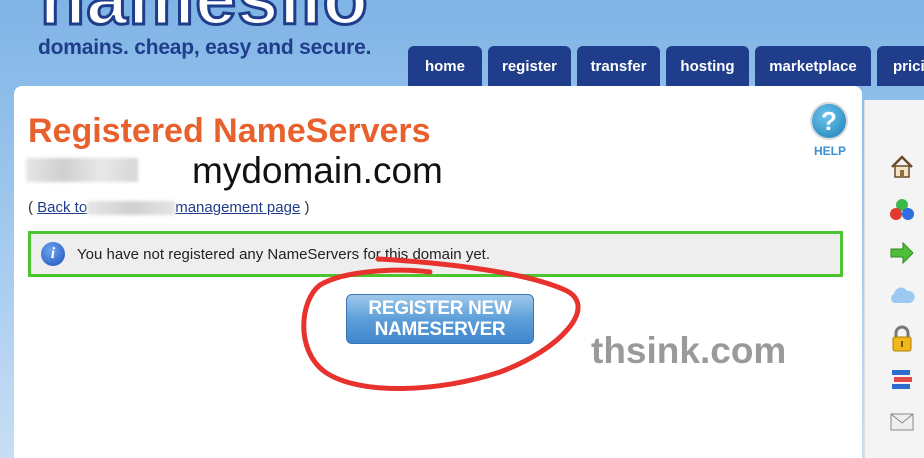  I want to click on page-title: Registered NameServers, so click(229, 131).